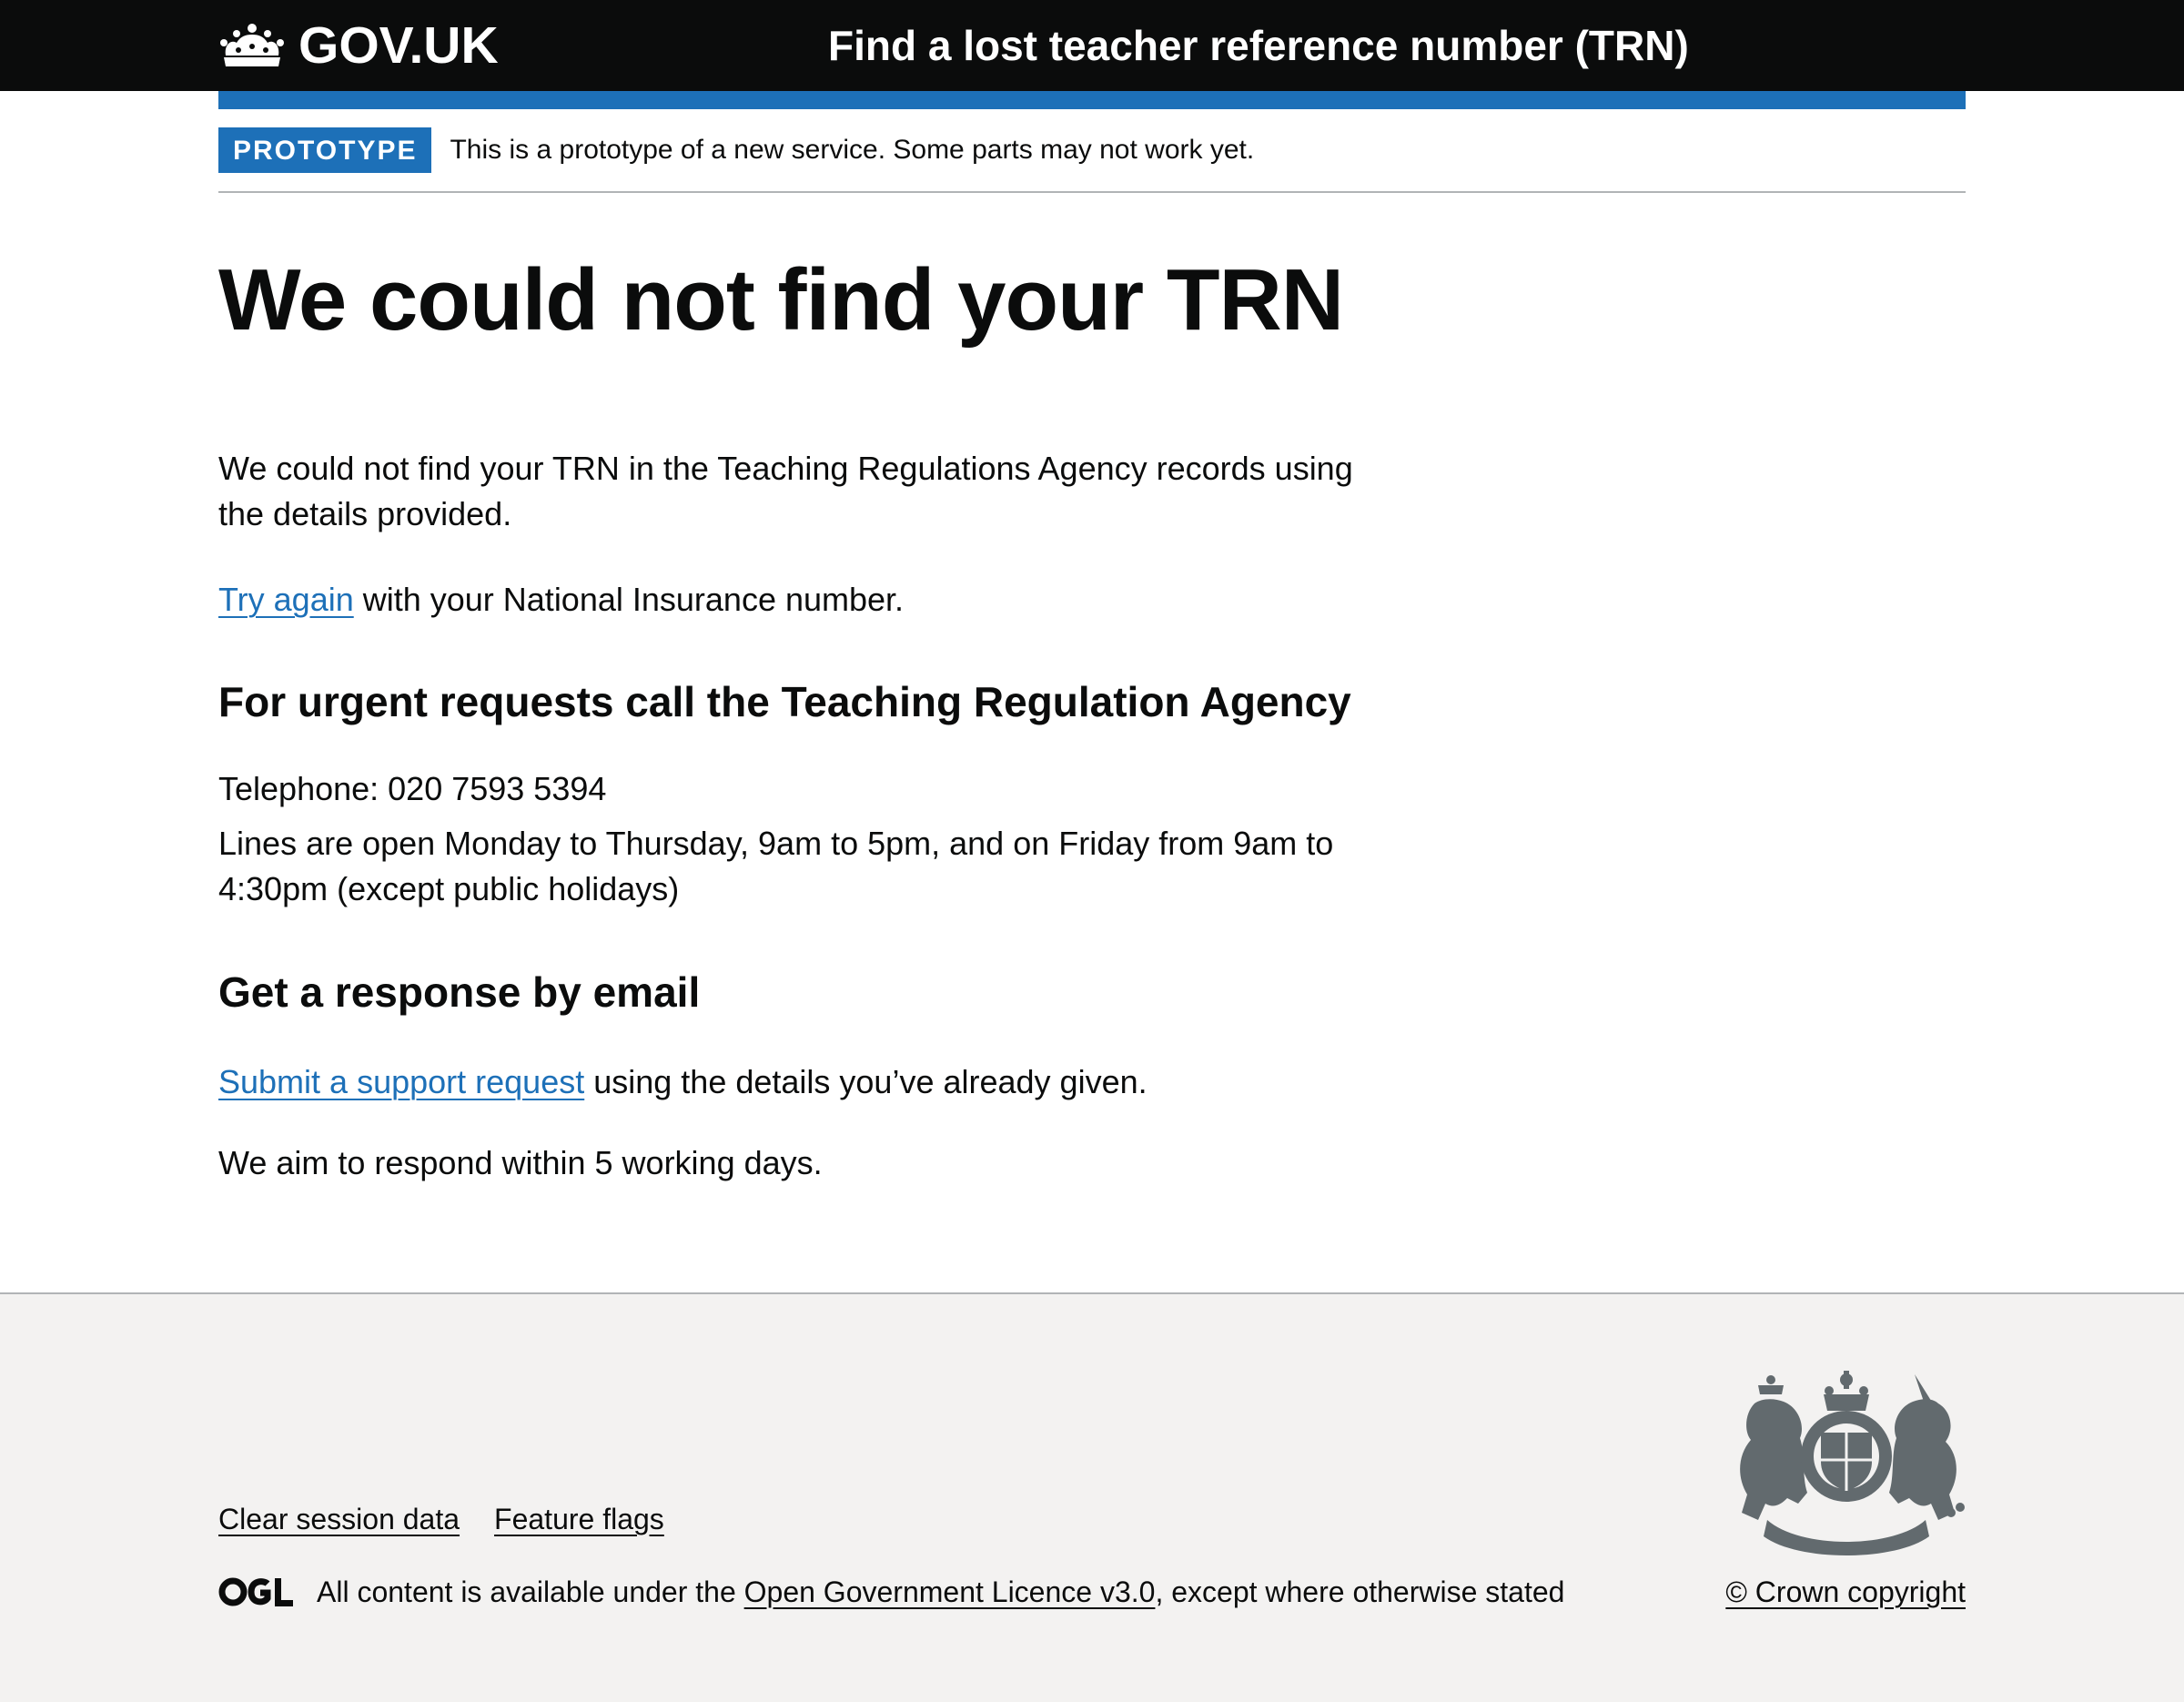 Image resolution: width=2184 pixels, height=1702 pixels. Describe the element at coordinates (866, 1081) in the screenshot. I see `support-request-suffix: using the details you’ve already given.` at that location.